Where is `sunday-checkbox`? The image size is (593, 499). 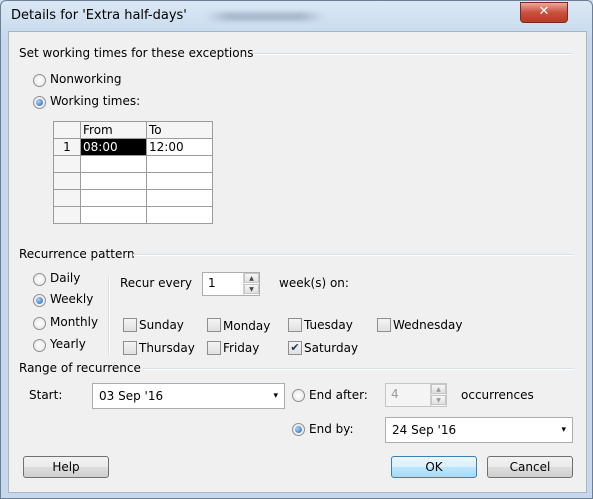
sunday-checkbox is located at coordinates (130, 325).